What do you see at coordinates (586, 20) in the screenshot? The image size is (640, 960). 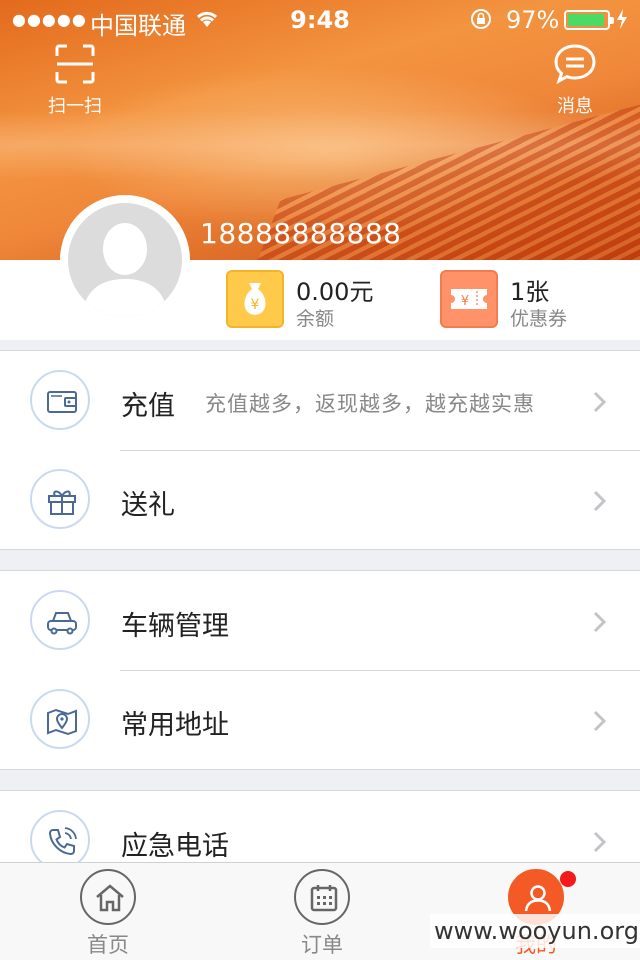 I see `battery-fill` at bounding box center [586, 20].